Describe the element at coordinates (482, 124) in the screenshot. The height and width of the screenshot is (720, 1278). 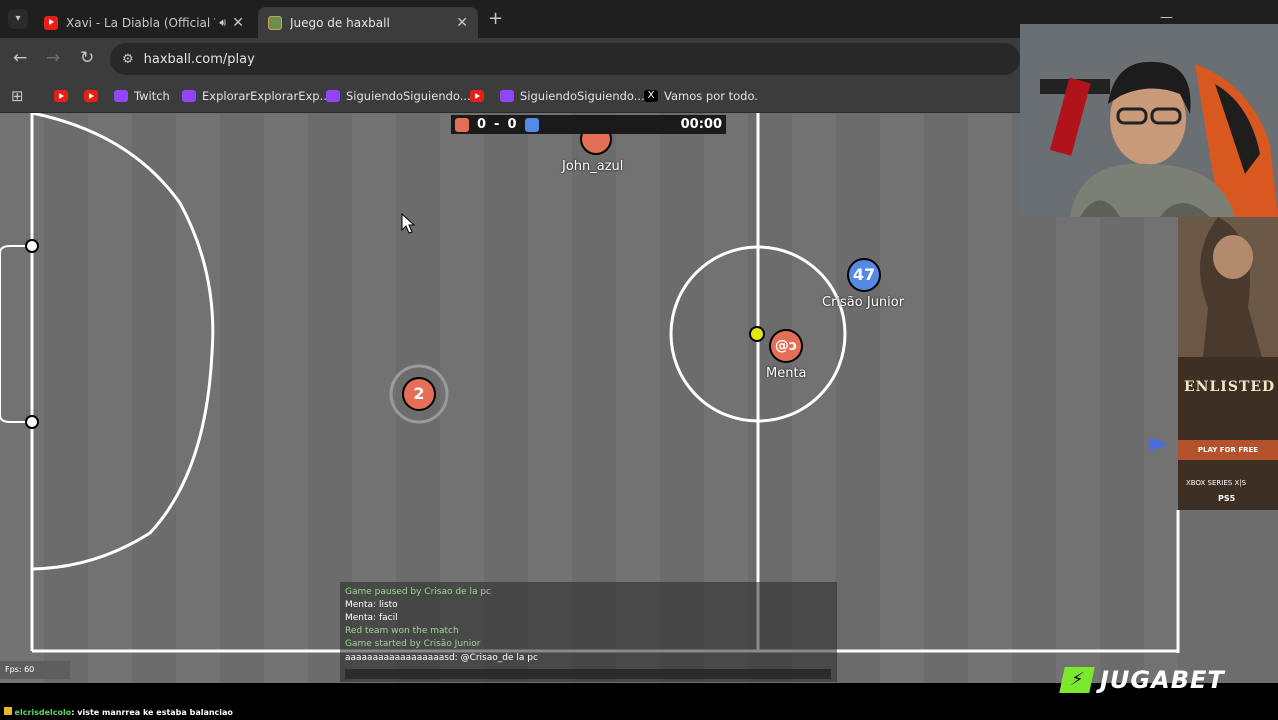
I see `red-score: 0` at that location.